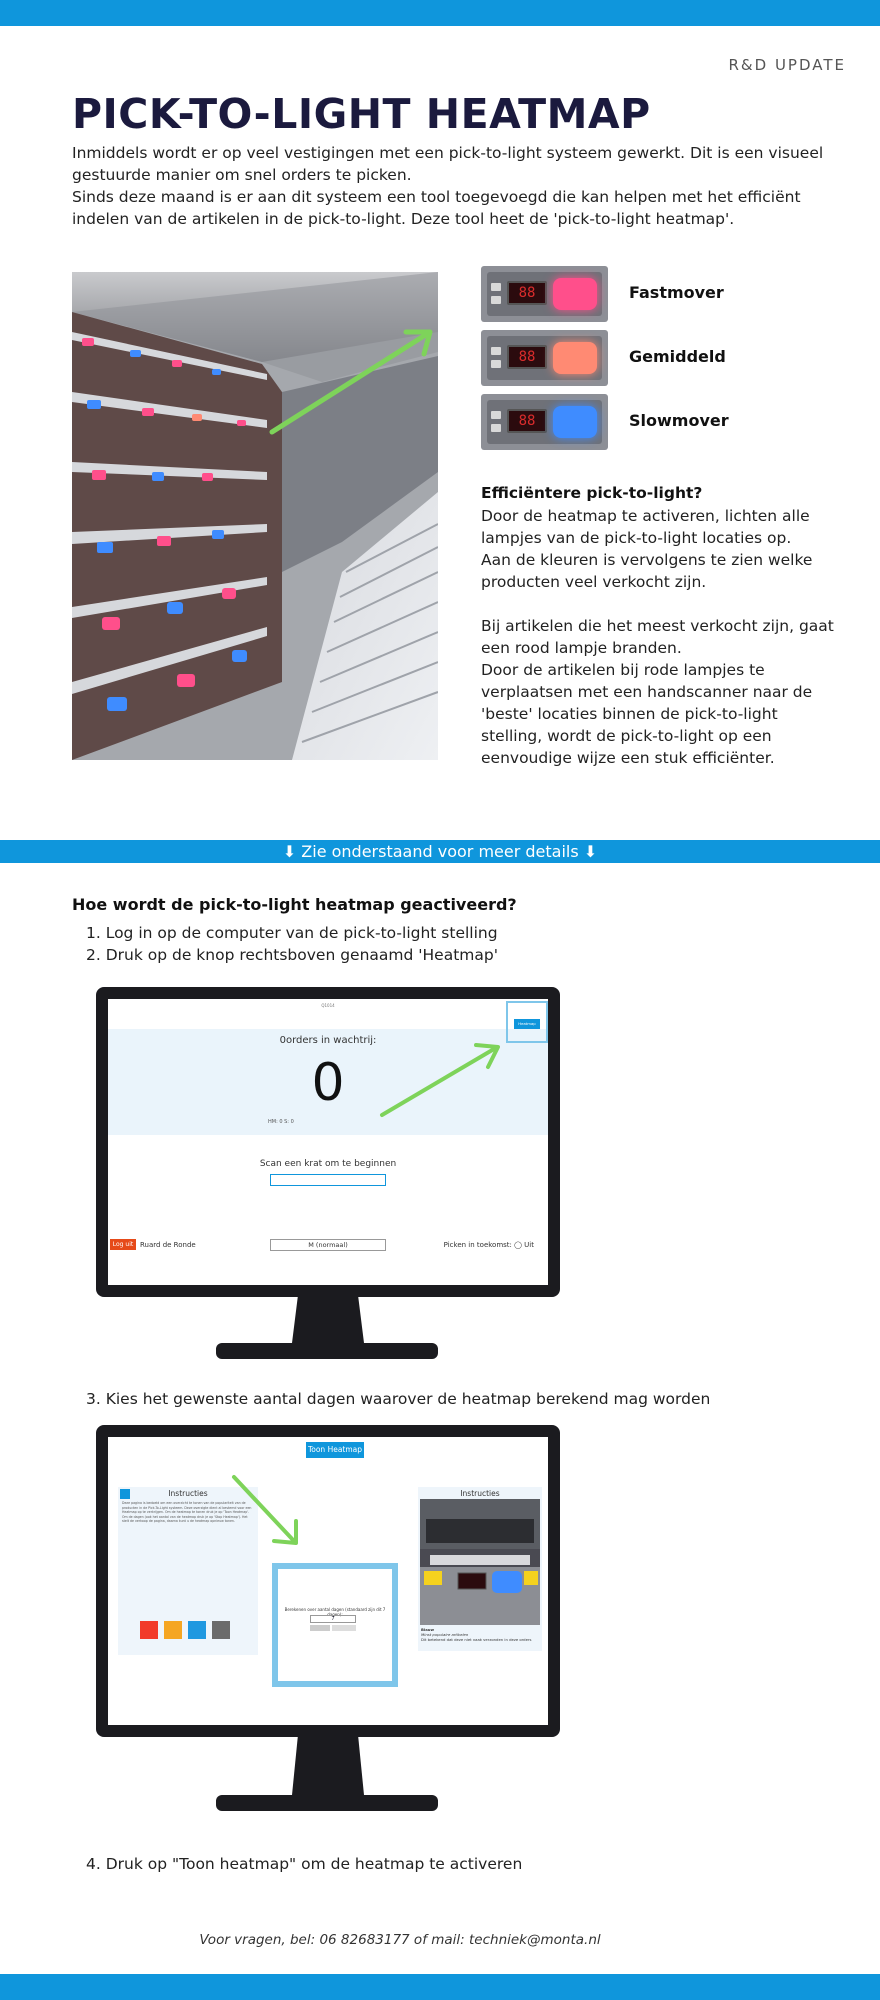 This screenshot has height=2000, width=880. I want to click on pick-to-light-photo, so click(255, 516).